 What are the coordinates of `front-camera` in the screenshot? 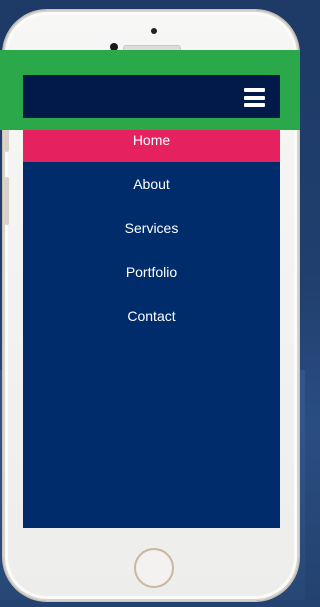 It's located at (154, 31).